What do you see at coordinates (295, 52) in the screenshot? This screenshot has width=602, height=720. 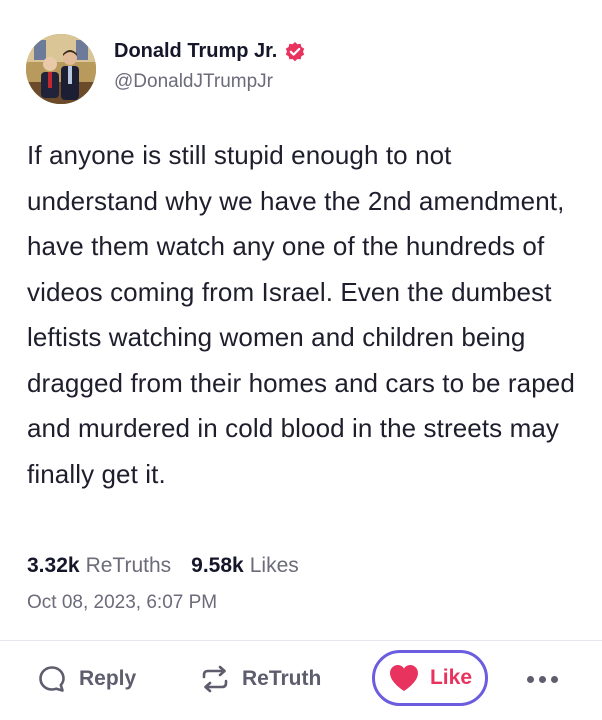 I see `verified-badge-icon` at bounding box center [295, 52].